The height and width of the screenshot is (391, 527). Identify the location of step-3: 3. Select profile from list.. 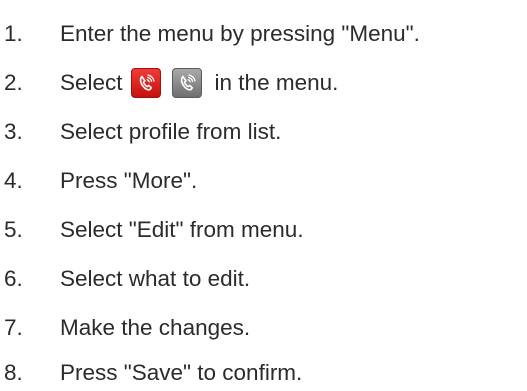
(140, 132).